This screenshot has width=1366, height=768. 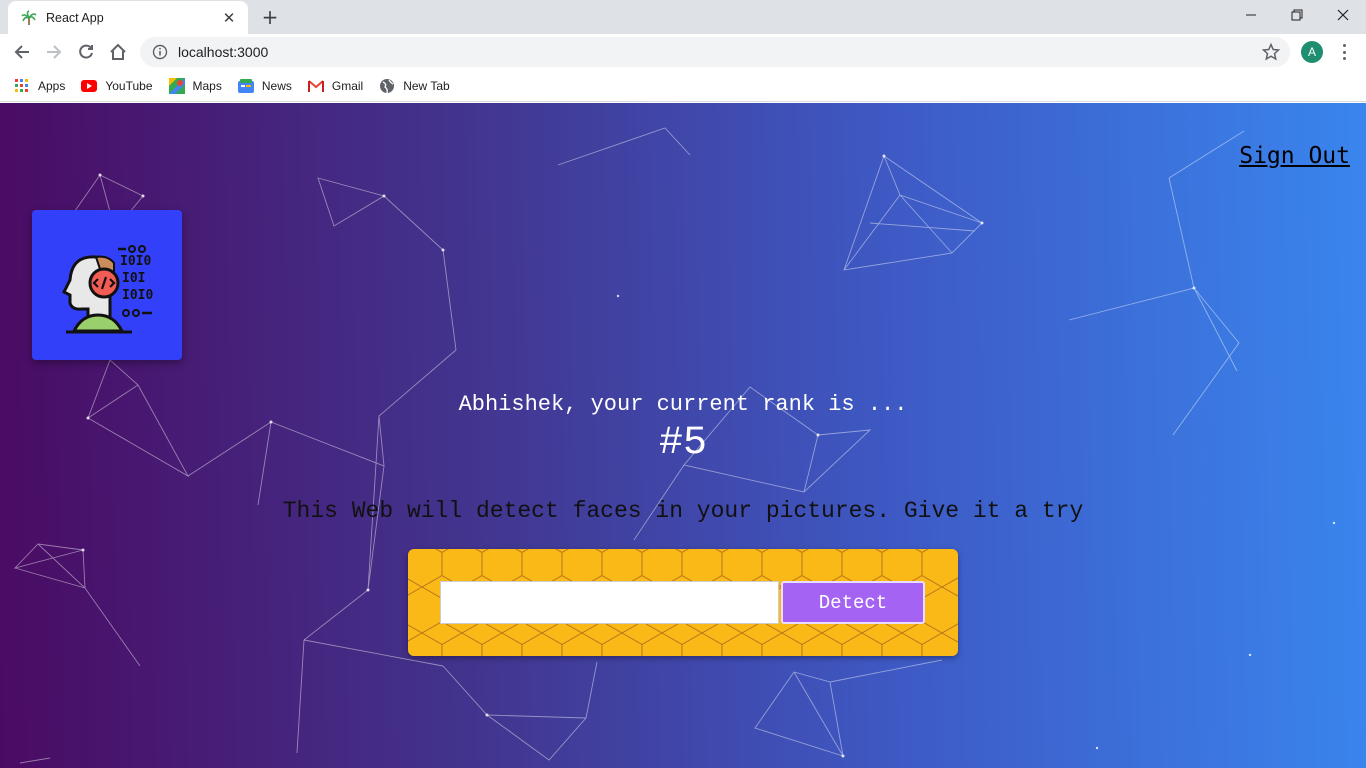 I want to click on bookmark-new-tab: New Tab, so click(x=414, y=86).